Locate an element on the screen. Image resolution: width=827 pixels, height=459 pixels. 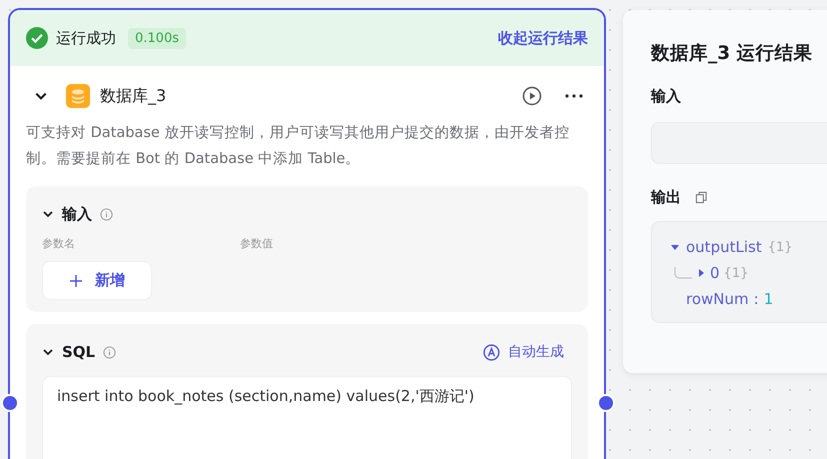
sql-editor: insert into book_notes (section,name) values(2,'西游记') is located at coordinates (307, 417).